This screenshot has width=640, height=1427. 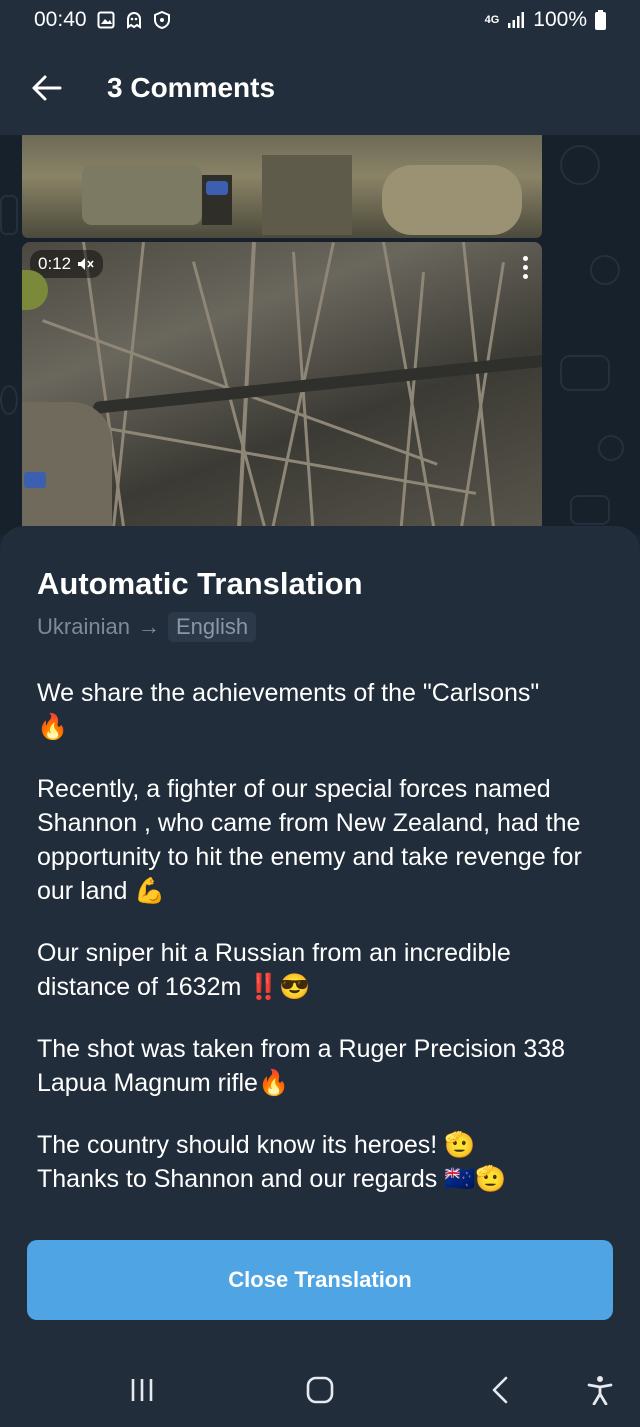 I want to click on recent-apps-button, so click(x=142, y=1390).